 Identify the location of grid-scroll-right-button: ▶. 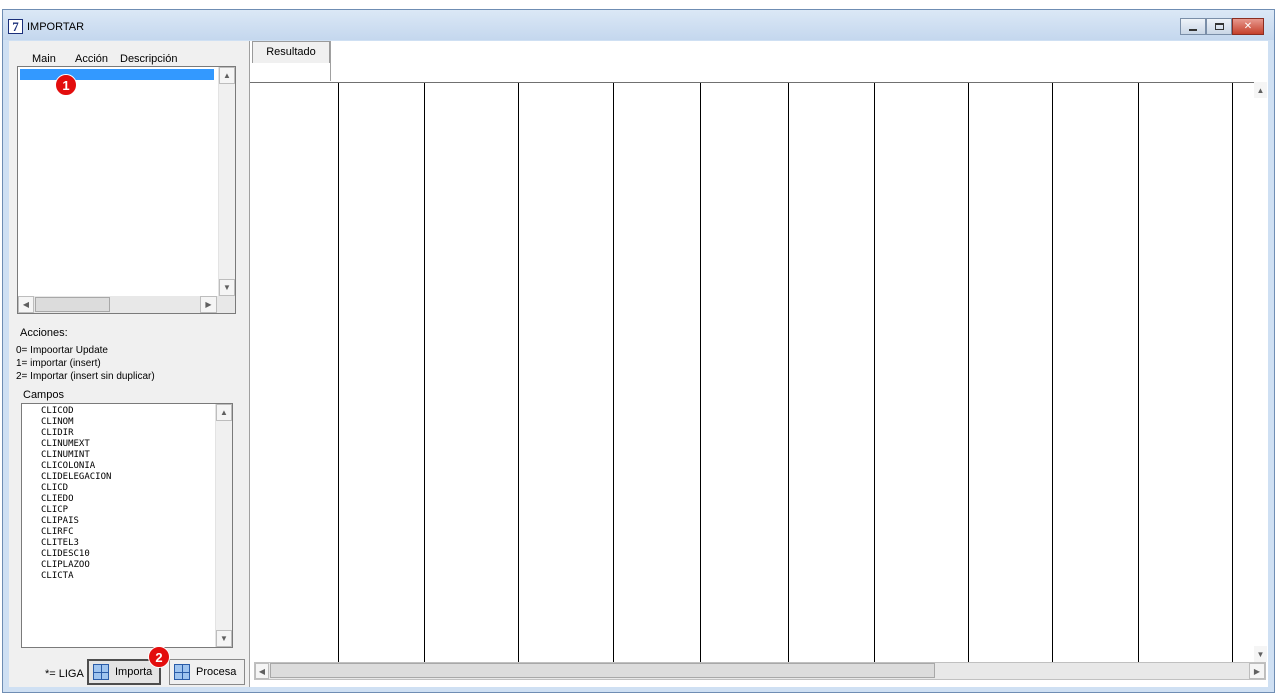
(1257, 671).